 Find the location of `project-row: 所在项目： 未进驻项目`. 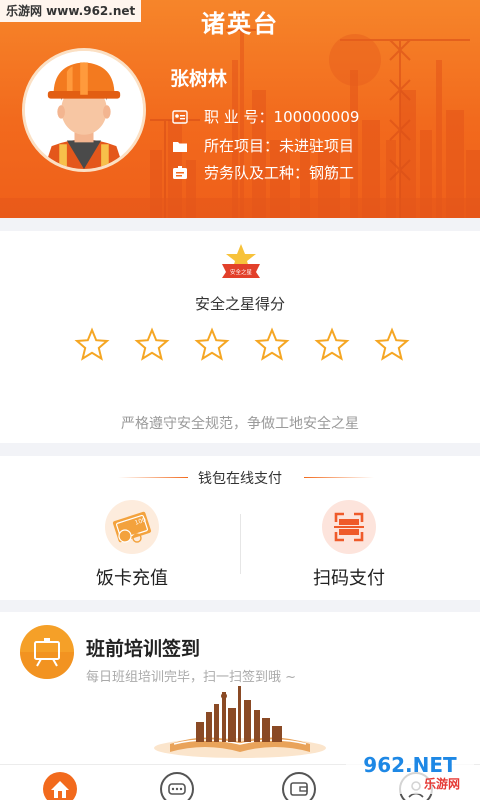

project-row: 所在项目： 未进驻项目 is located at coordinates (263, 145).